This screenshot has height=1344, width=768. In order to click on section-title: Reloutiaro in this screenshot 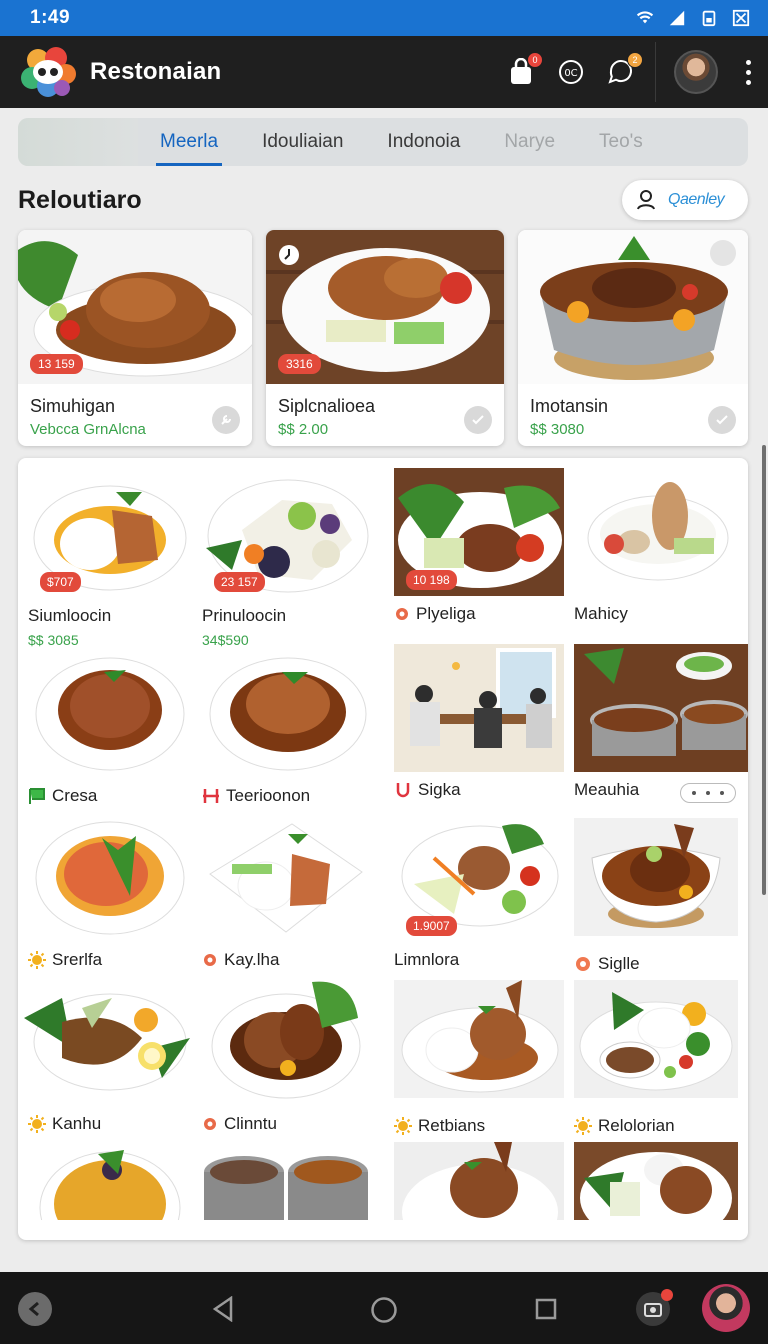, I will do `click(80, 200)`.